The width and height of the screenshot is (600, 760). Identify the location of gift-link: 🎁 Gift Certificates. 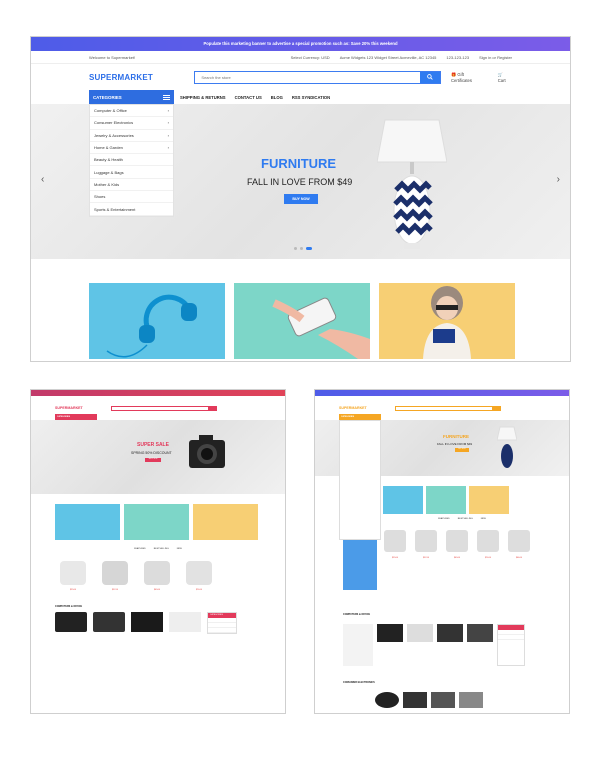
(468, 77).